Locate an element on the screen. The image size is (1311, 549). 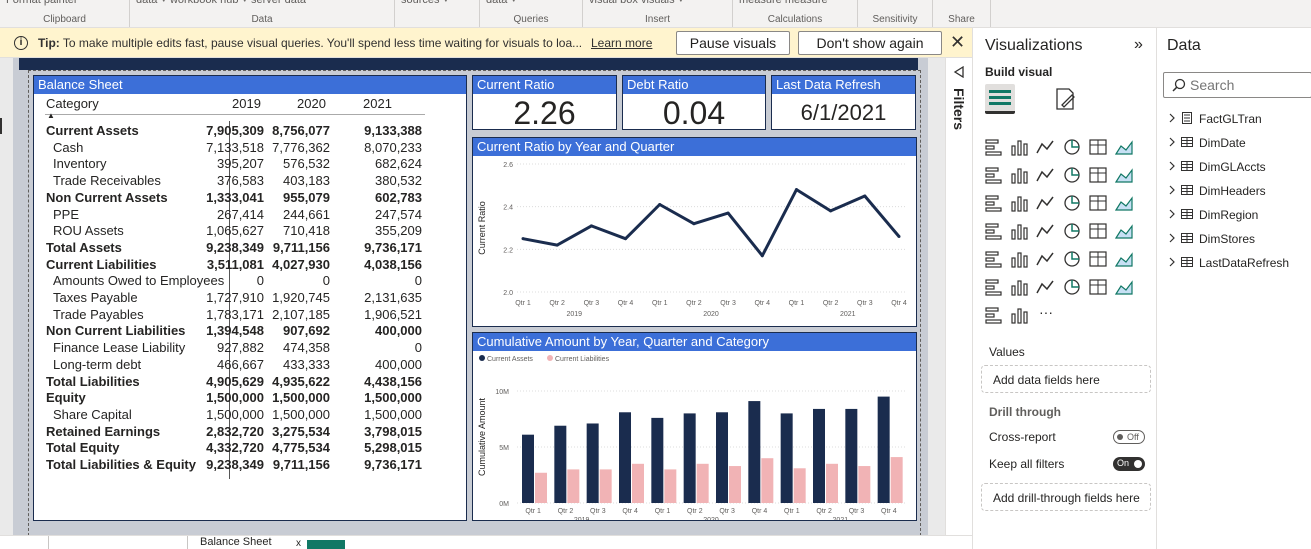
line-chart-icon is located at coordinates (994, 175).